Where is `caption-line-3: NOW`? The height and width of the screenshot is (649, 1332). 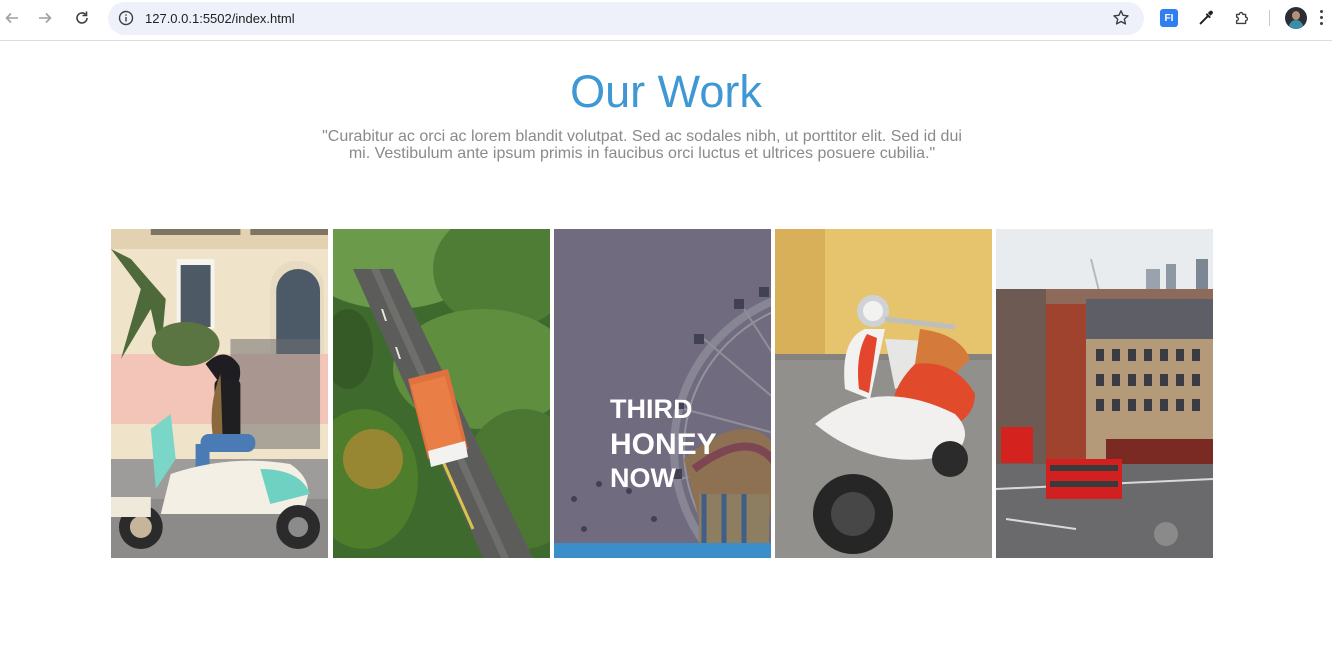
caption-line-3: NOW is located at coordinates (643, 478).